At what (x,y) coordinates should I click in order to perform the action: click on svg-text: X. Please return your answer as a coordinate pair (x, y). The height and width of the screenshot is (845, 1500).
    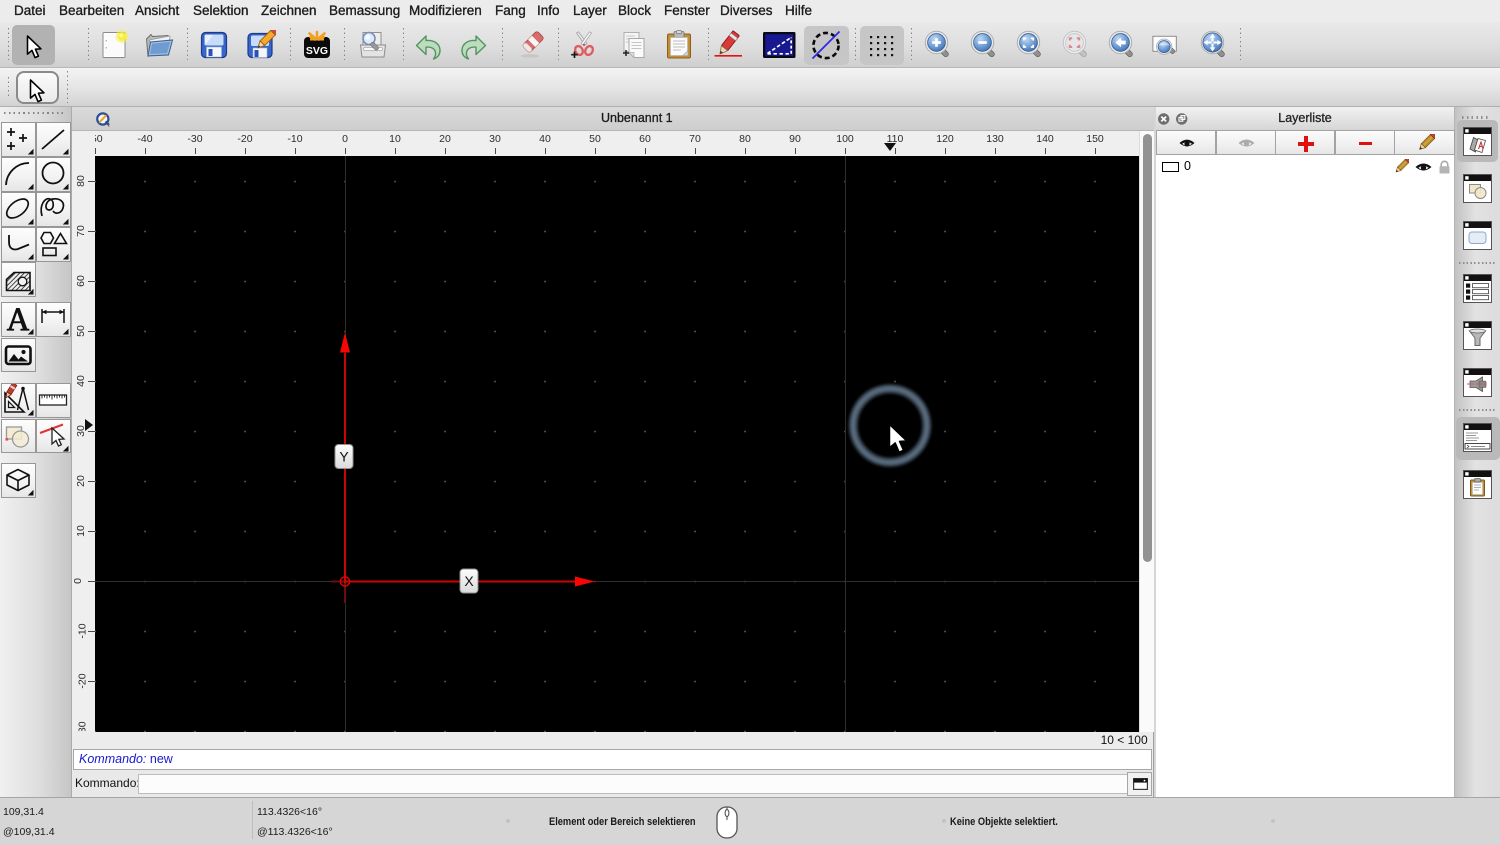
    Looking at the image, I should click on (469, 581).